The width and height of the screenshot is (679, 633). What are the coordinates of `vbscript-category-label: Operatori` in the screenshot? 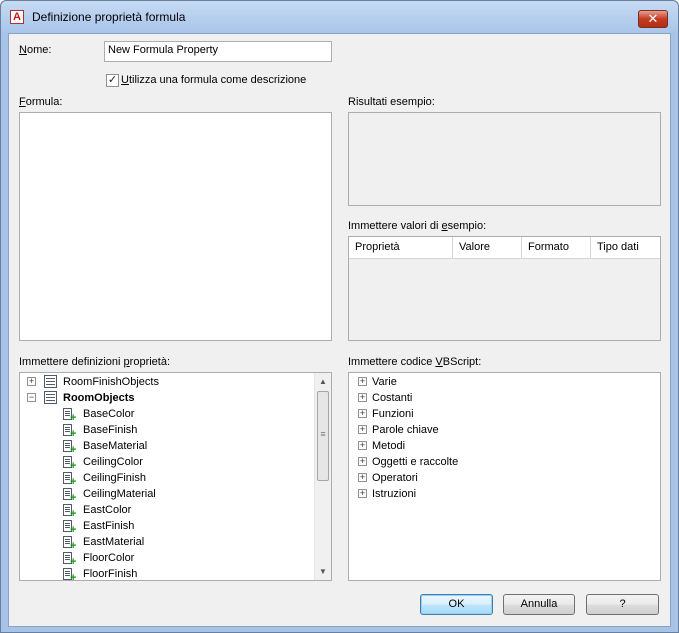 It's located at (395, 478).